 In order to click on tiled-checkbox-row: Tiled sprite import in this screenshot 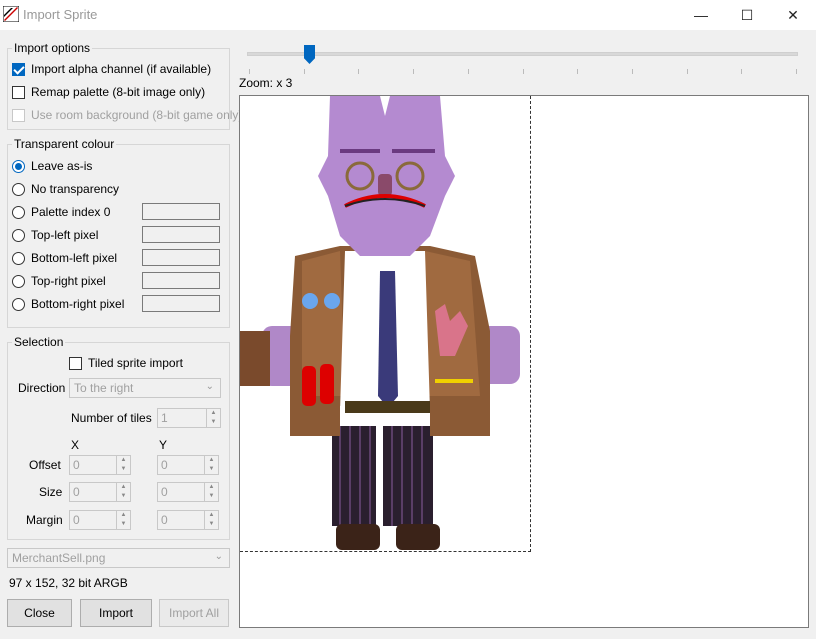, I will do `click(126, 363)`.